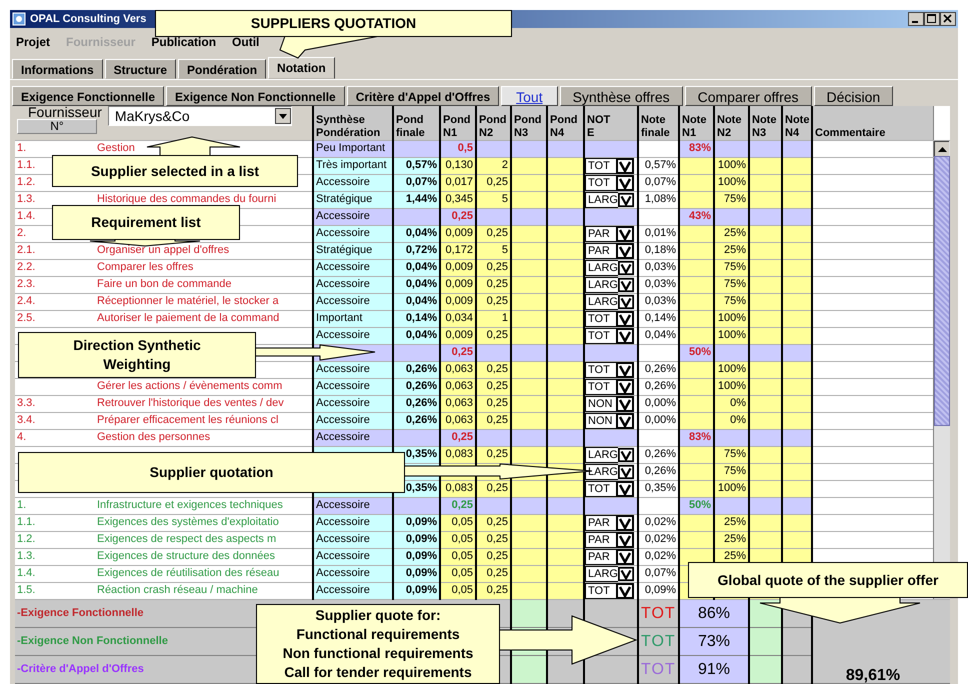 The height and width of the screenshot is (684, 968). What do you see at coordinates (748, 96) in the screenshot?
I see `toolbar-button: Comparer offres` at bounding box center [748, 96].